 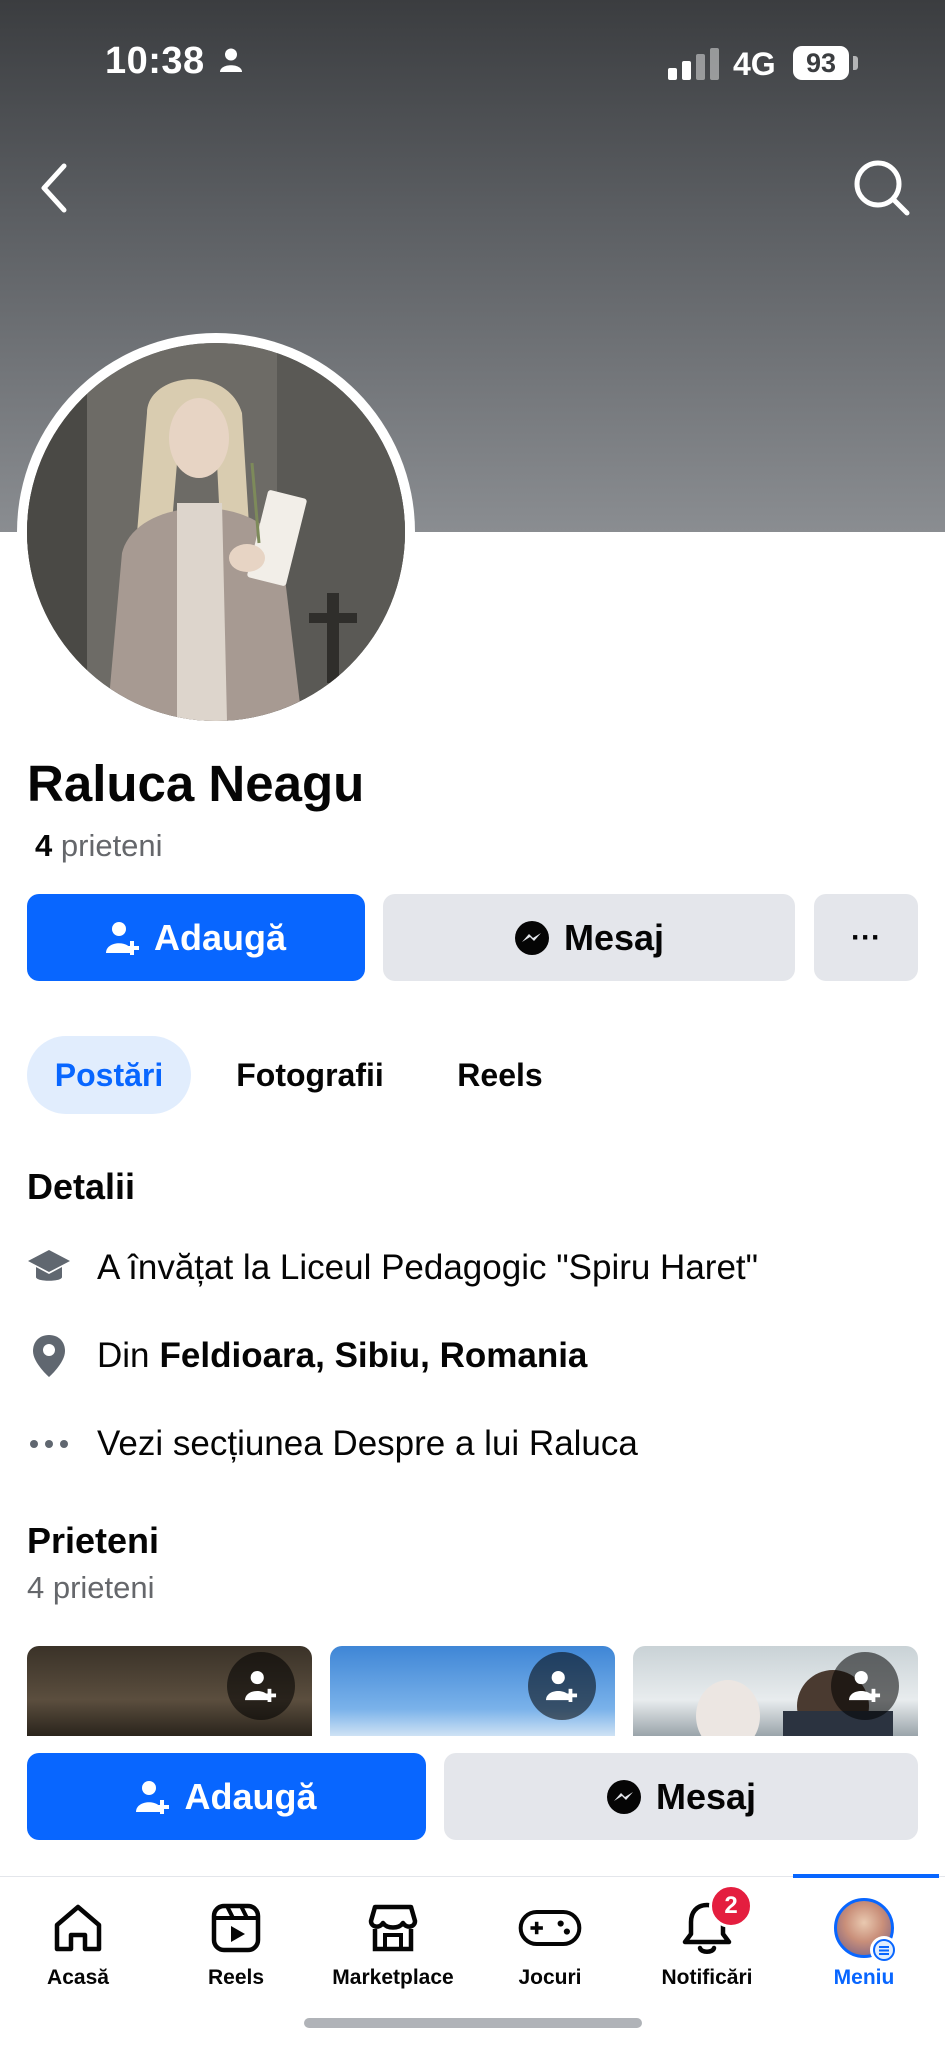 I want to click on notification-badge: 2, so click(x=731, y=1906).